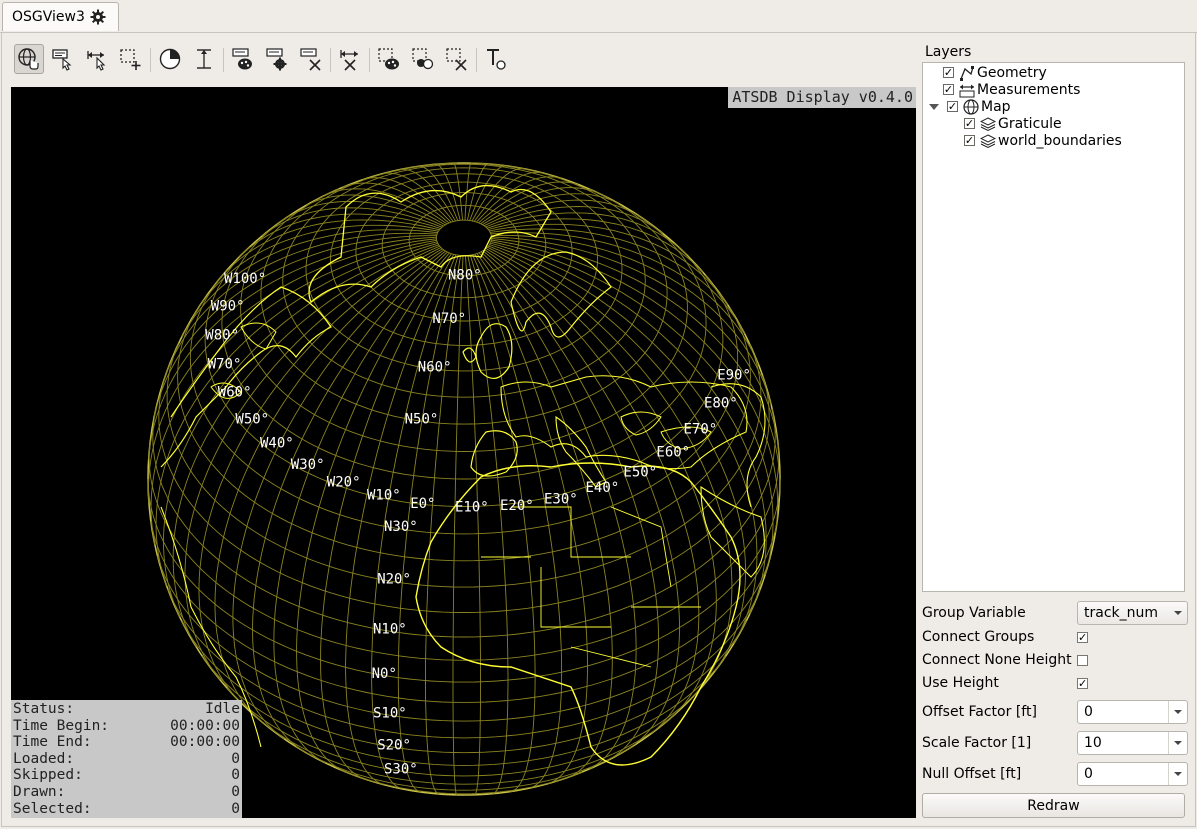 The image size is (1197, 829). Describe the element at coordinates (1060, 140) in the screenshot. I see `layer-label: world_boundaries` at that location.